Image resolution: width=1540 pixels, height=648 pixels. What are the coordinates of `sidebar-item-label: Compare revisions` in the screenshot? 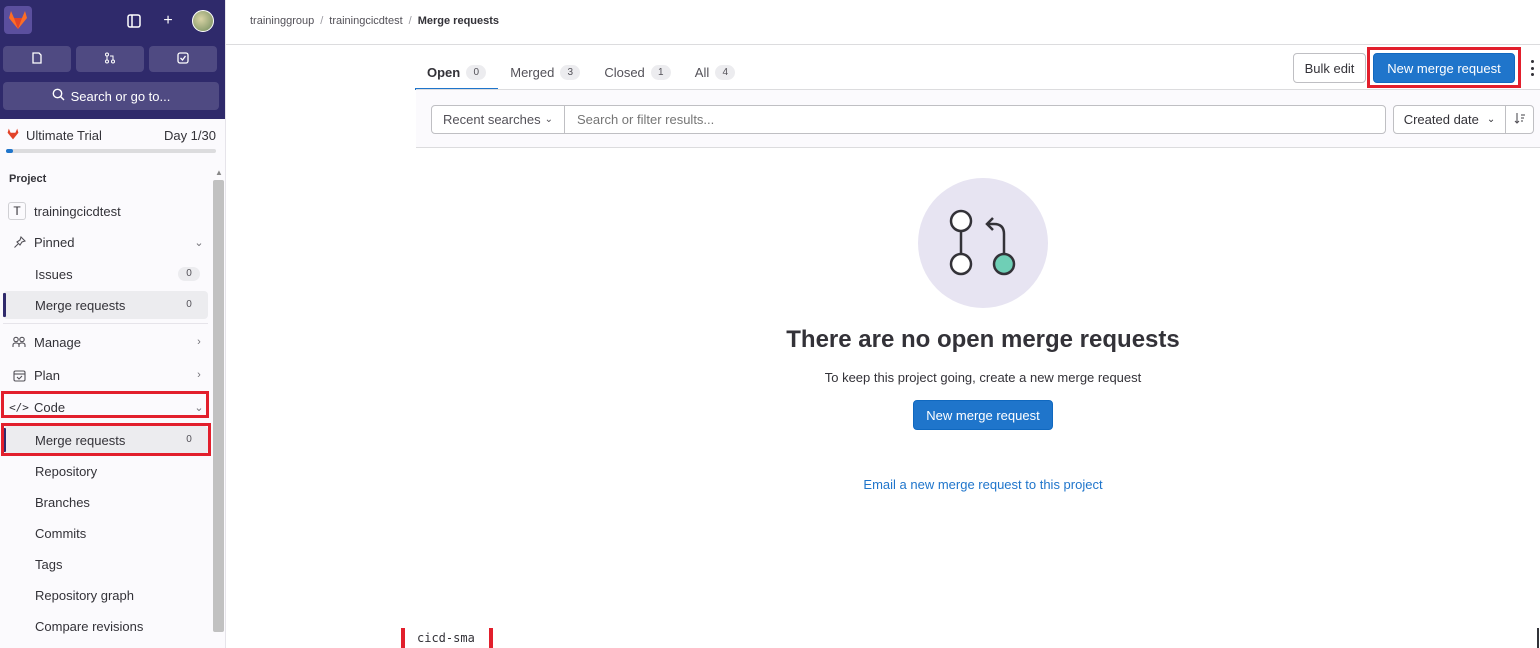 It's located at (89, 626).